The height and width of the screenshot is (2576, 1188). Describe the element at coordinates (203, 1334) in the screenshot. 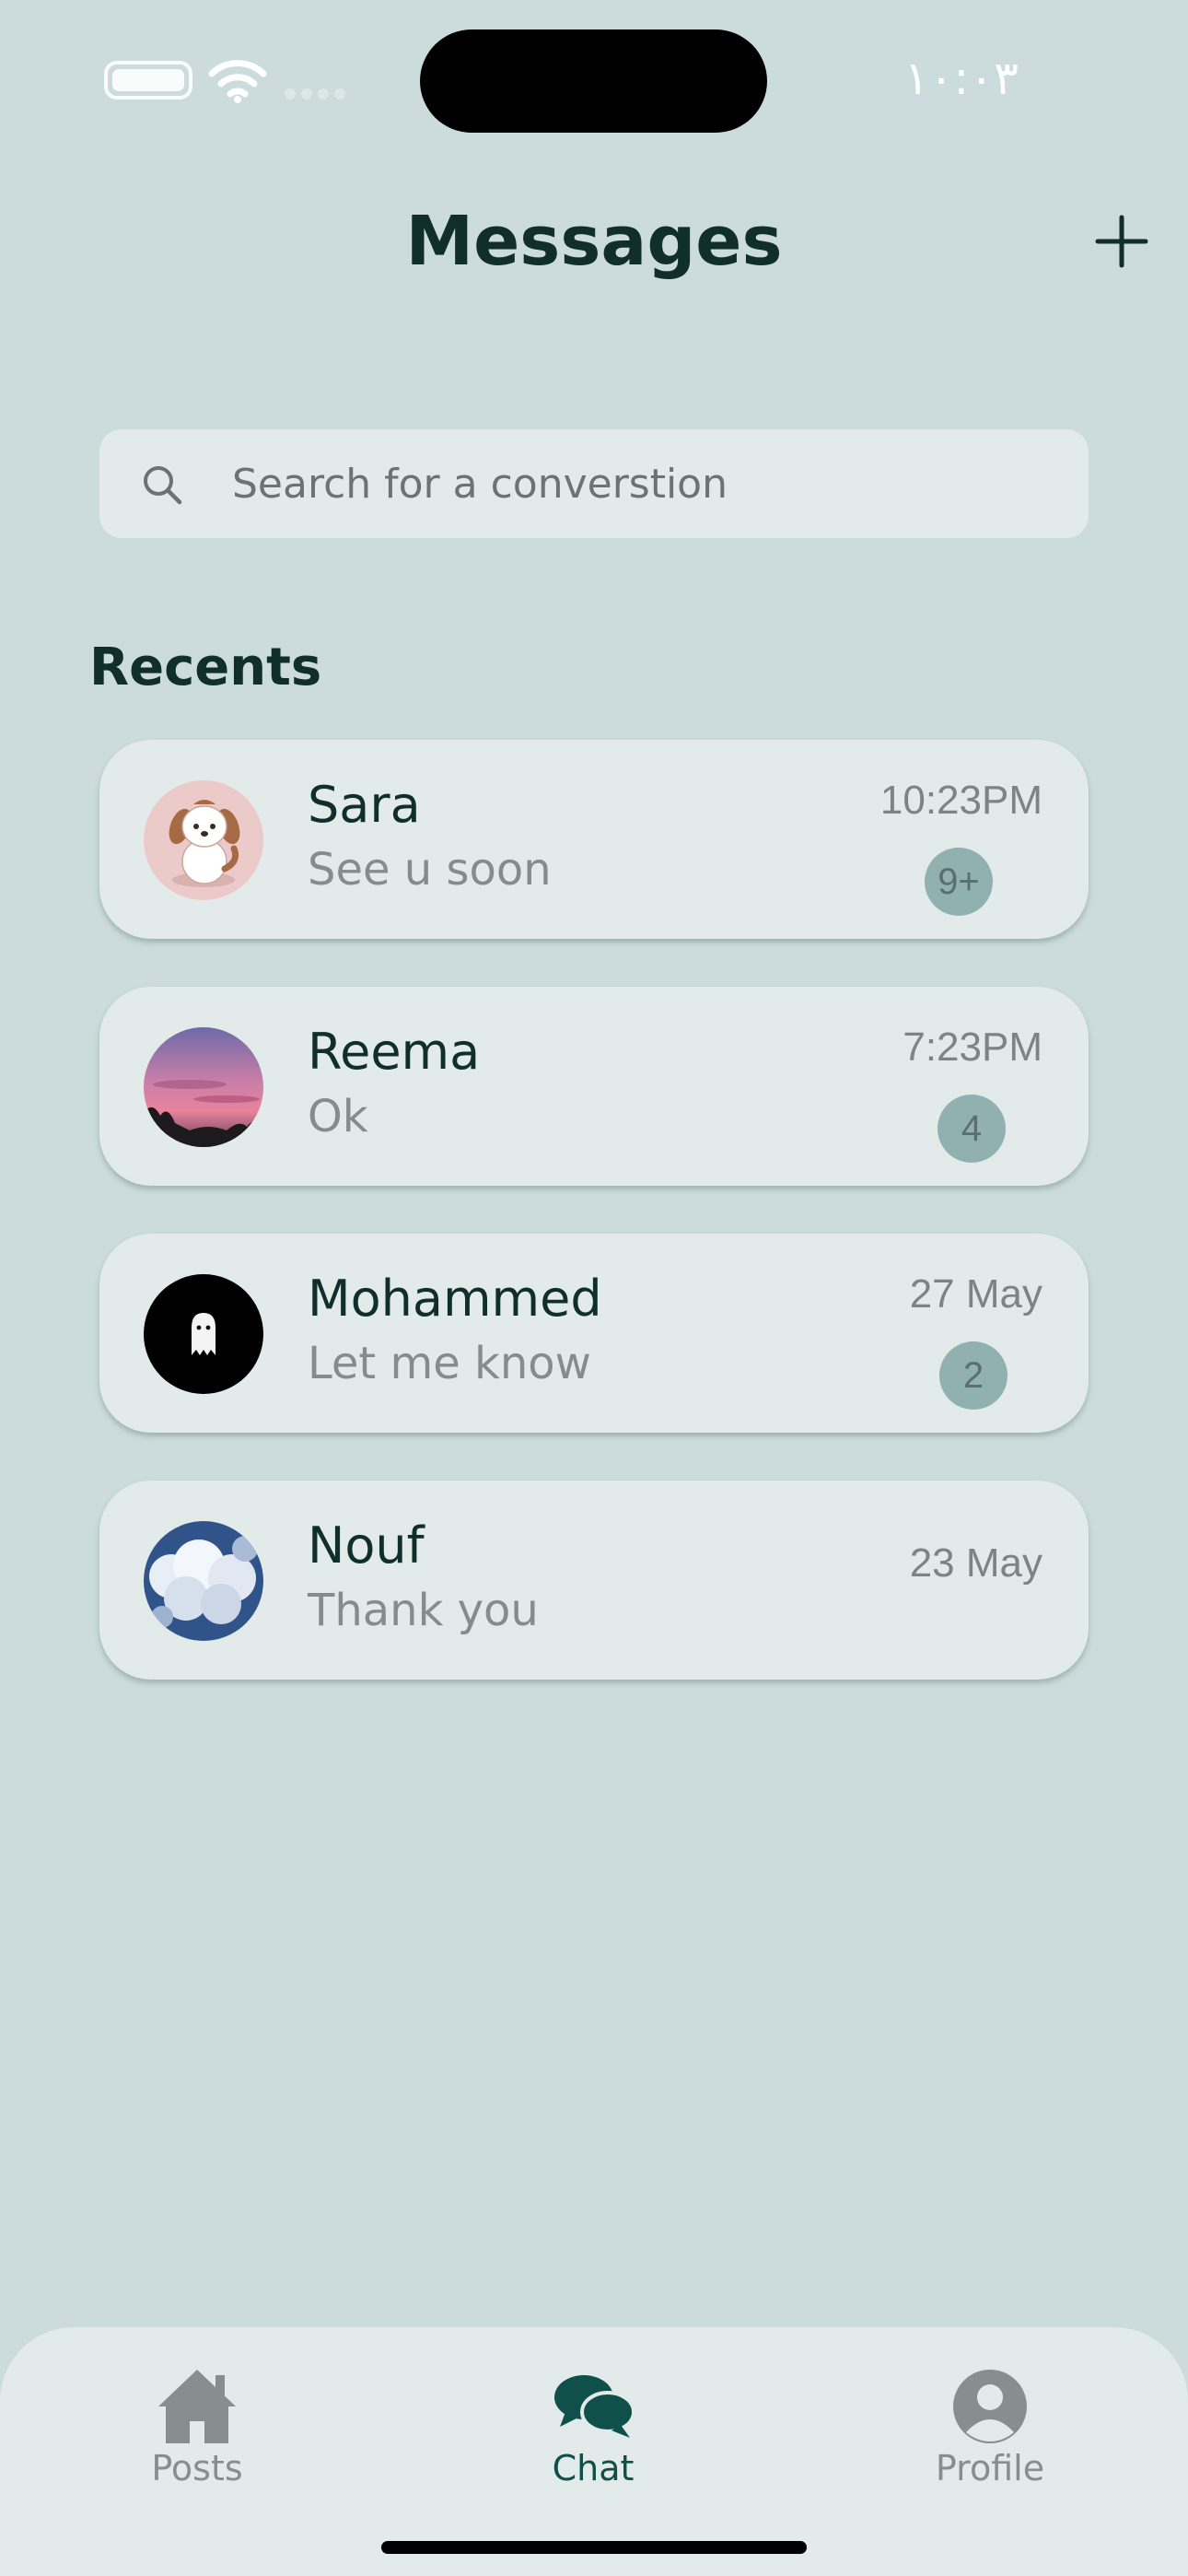

I see `ghost-avatar` at that location.